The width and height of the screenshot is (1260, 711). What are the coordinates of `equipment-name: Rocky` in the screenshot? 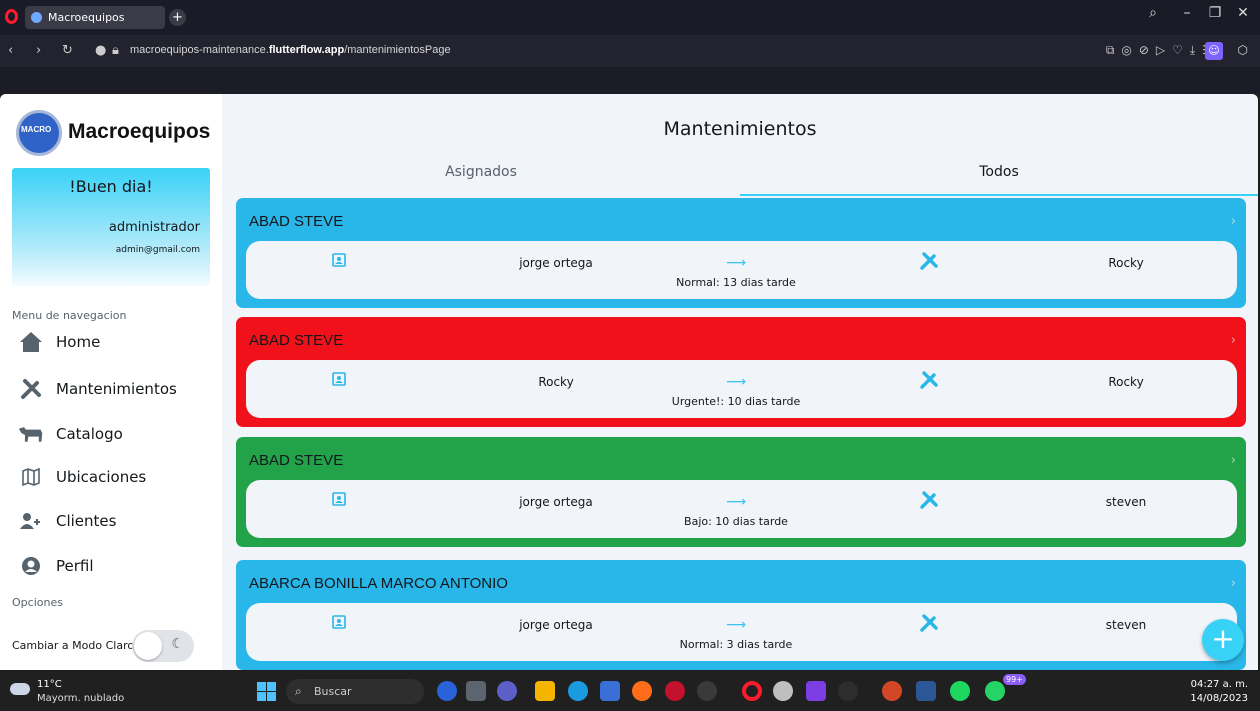 It's located at (1126, 382).